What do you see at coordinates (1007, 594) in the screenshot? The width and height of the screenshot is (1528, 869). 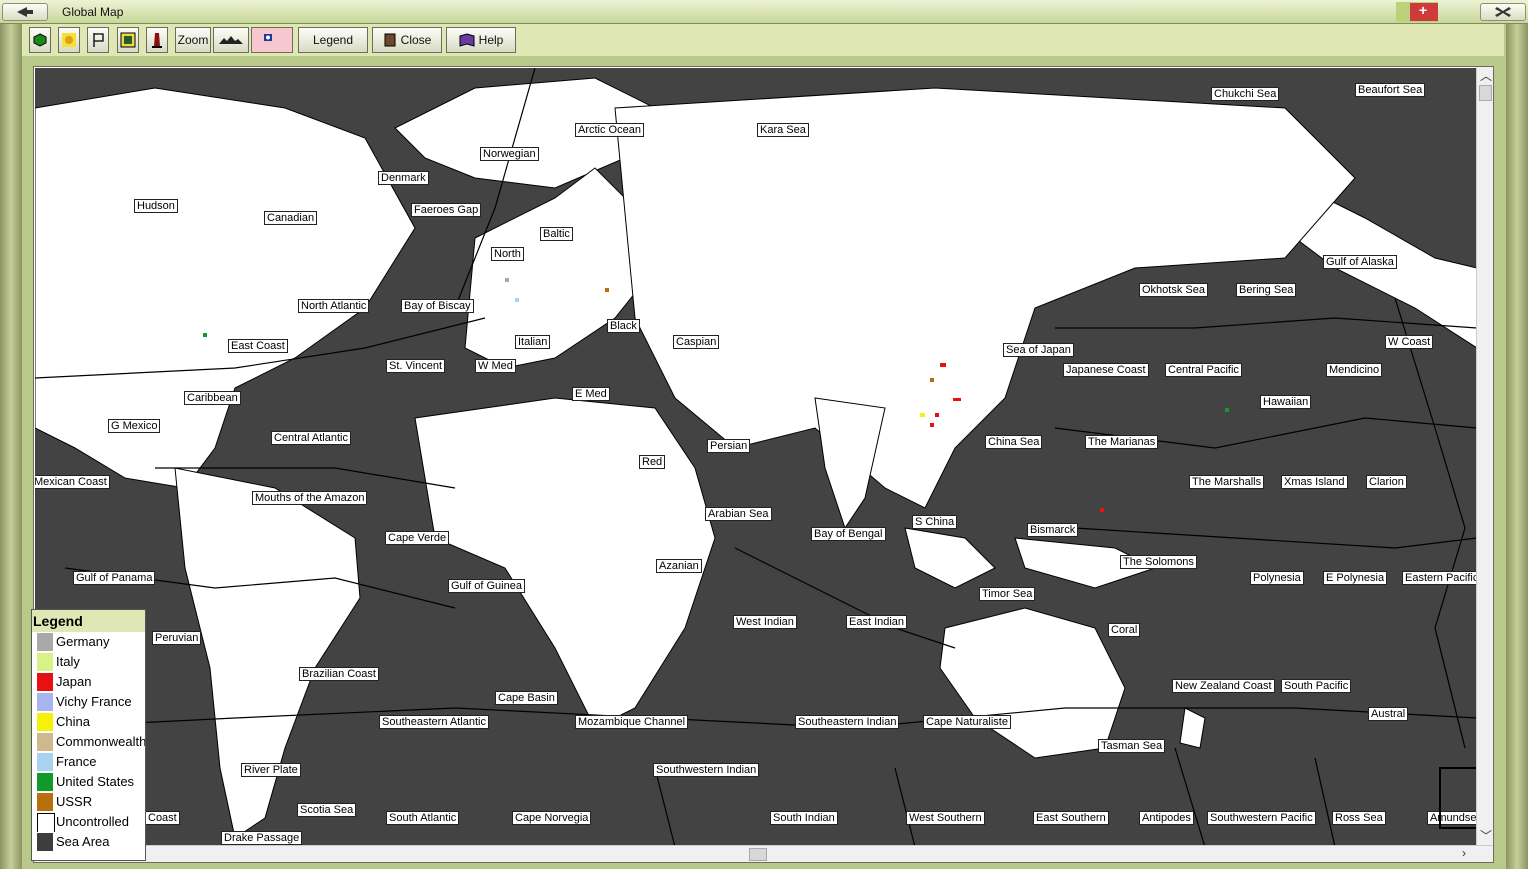 I see `sea-label-timor-sea: Timor Sea` at bounding box center [1007, 594].